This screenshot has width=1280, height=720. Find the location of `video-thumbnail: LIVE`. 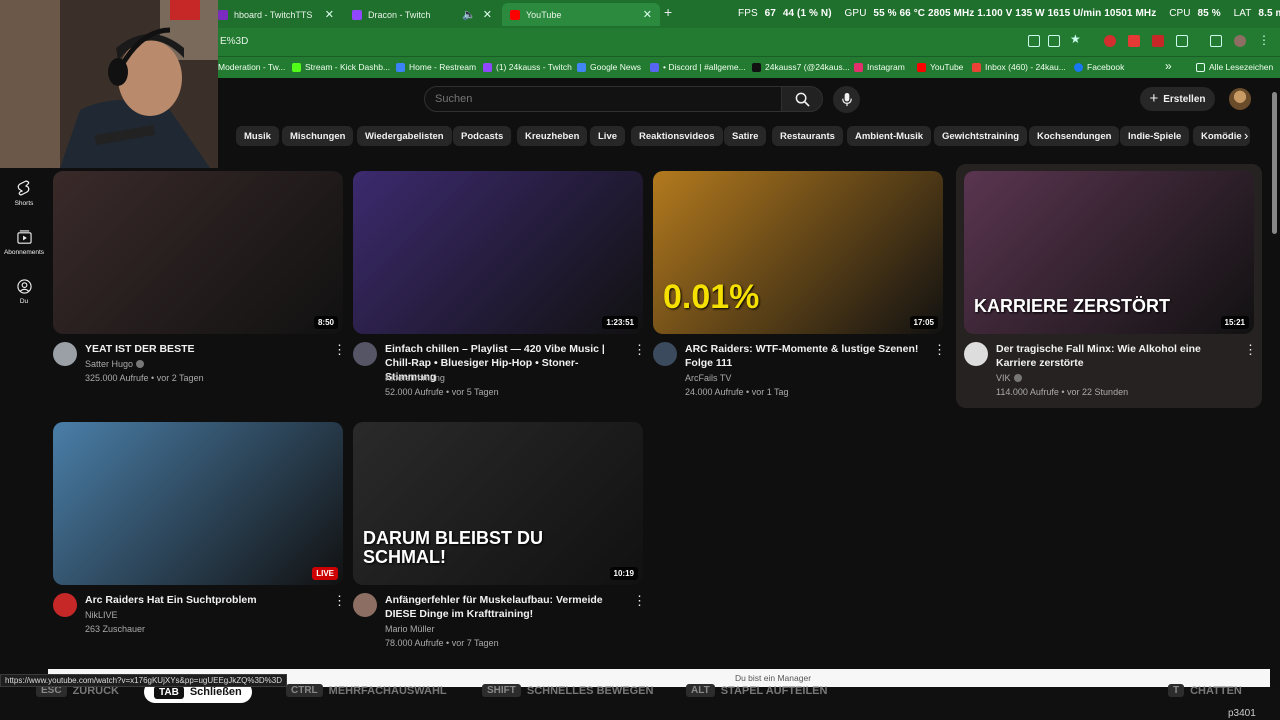

video-thumbnail: LIVE is located at coordinates (198, 503).